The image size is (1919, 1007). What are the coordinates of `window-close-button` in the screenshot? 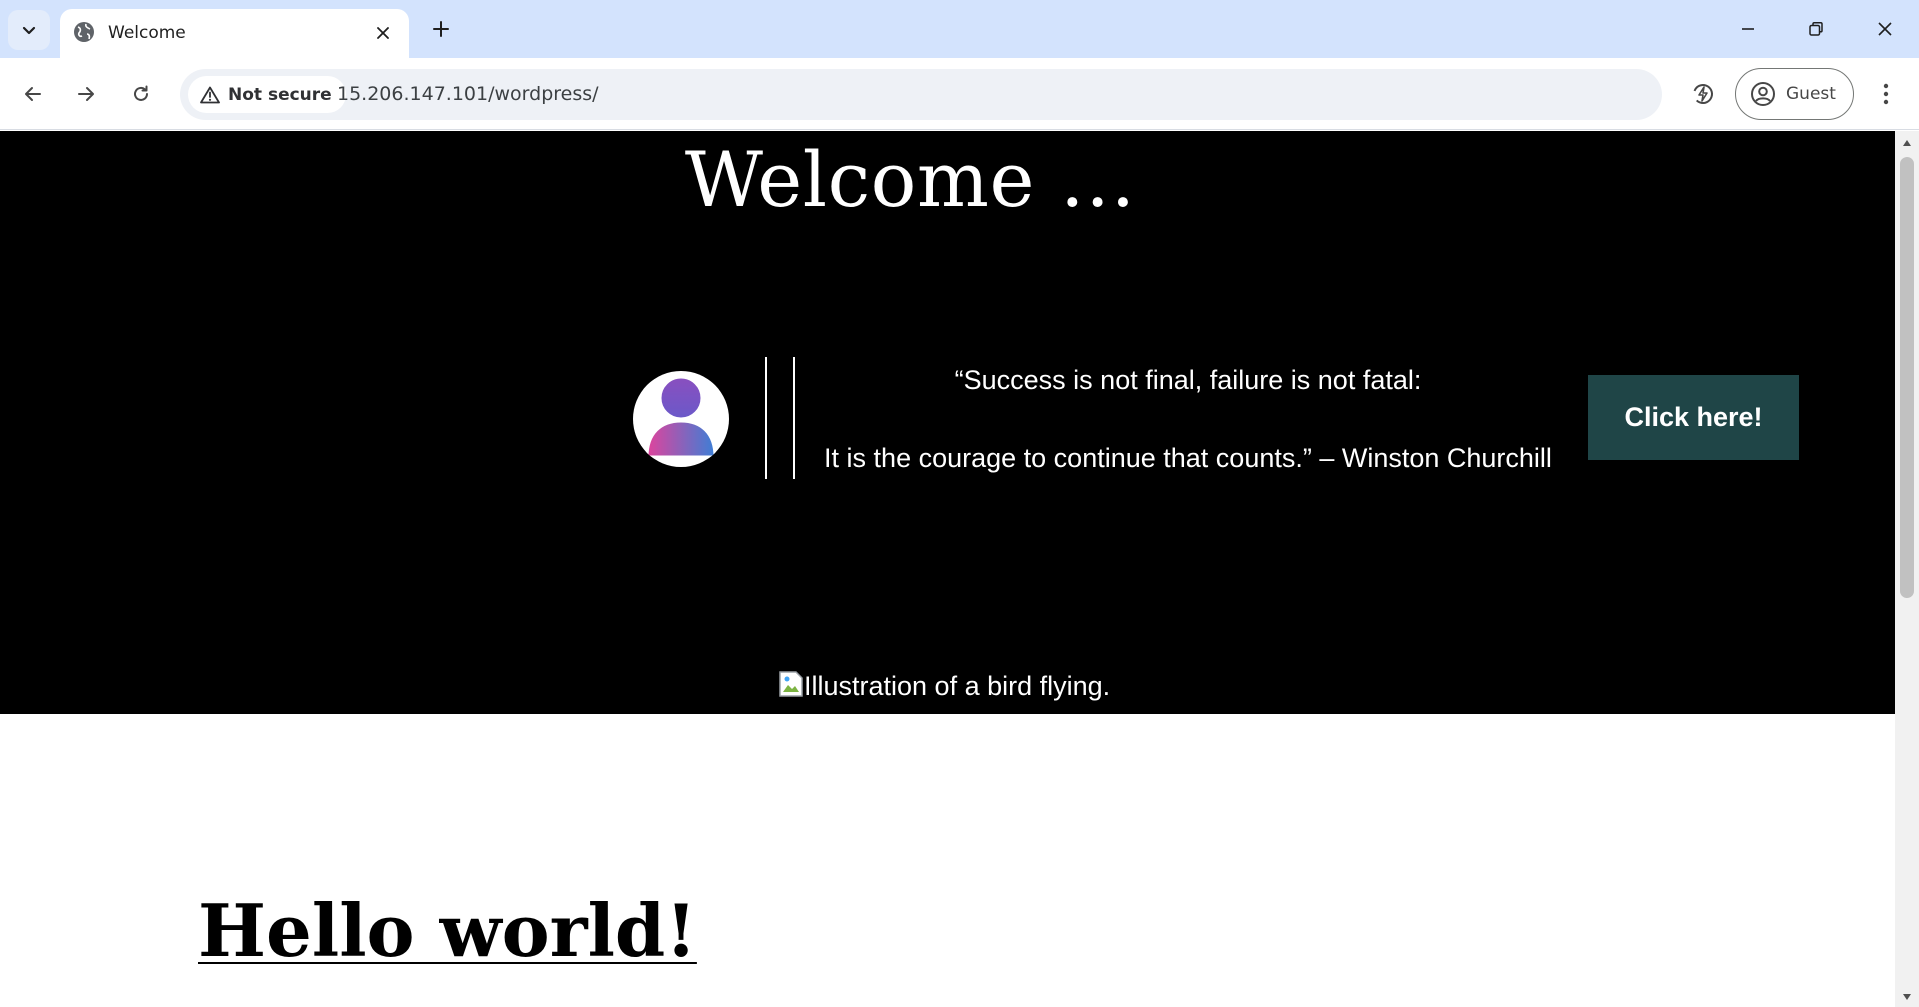 It's located at (1885, 29).